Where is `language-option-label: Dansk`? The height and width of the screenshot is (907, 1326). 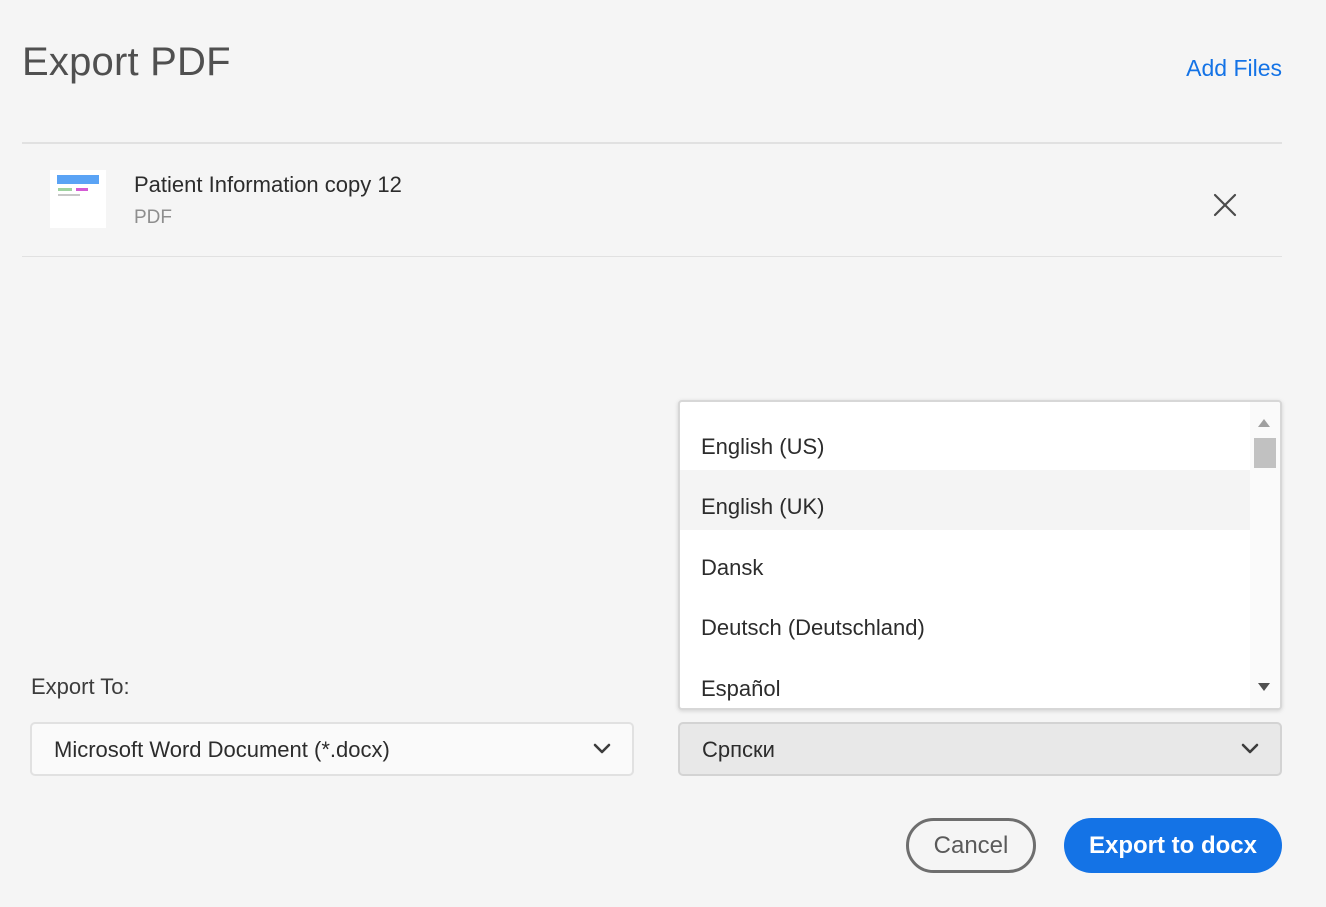
language-option-label: Dansk is located at coordinates (732, 567).